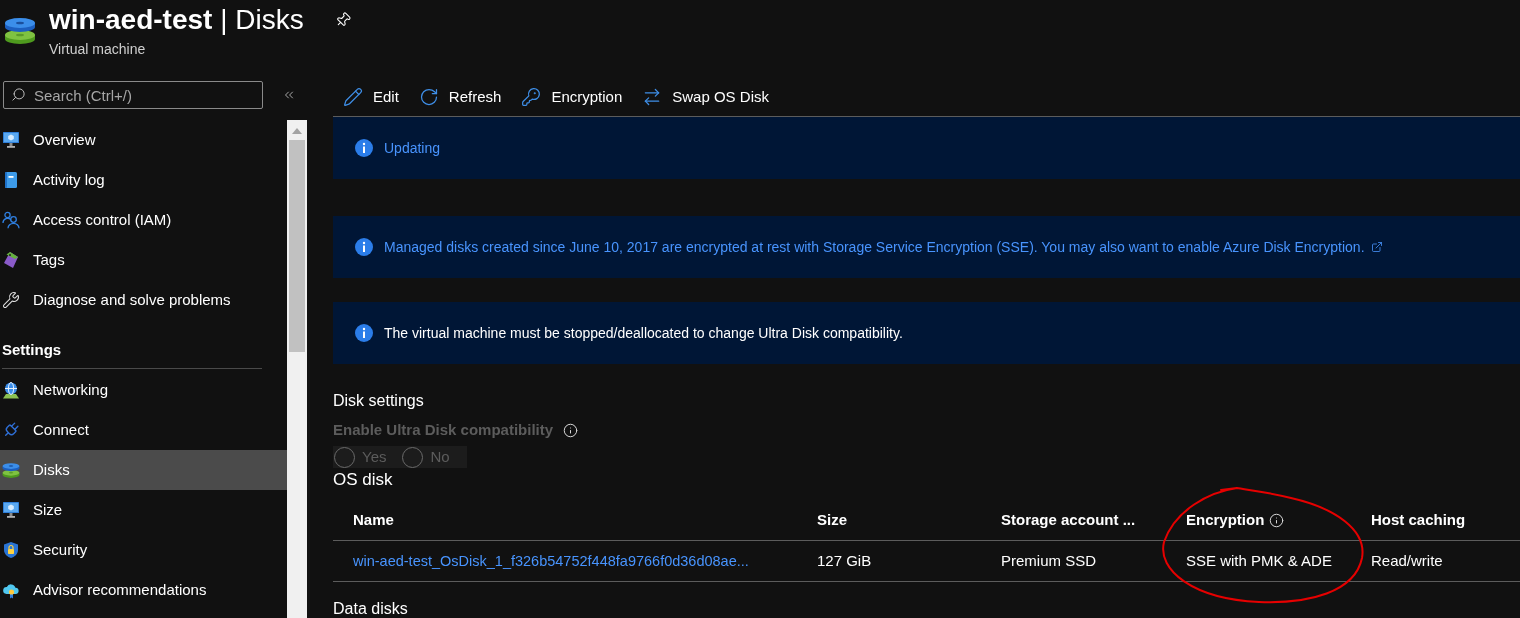 The height and width of the screenshot is (618, 1520). What do you see at coordinates (1418, 520) in the screenshot?
I see `column-header: Host caching` at bounding box center [1418, 520].